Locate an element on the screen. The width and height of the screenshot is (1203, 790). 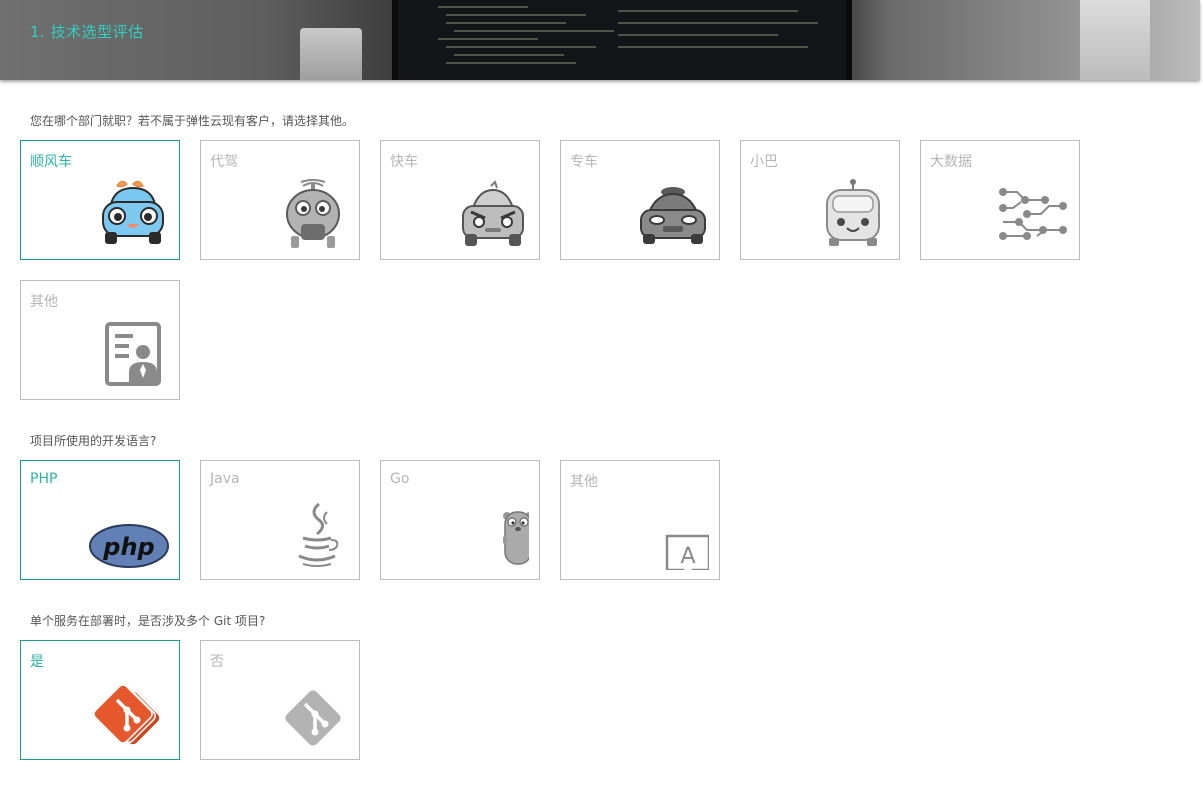
banner-plant-decoration is located at coordinates (331, 54).